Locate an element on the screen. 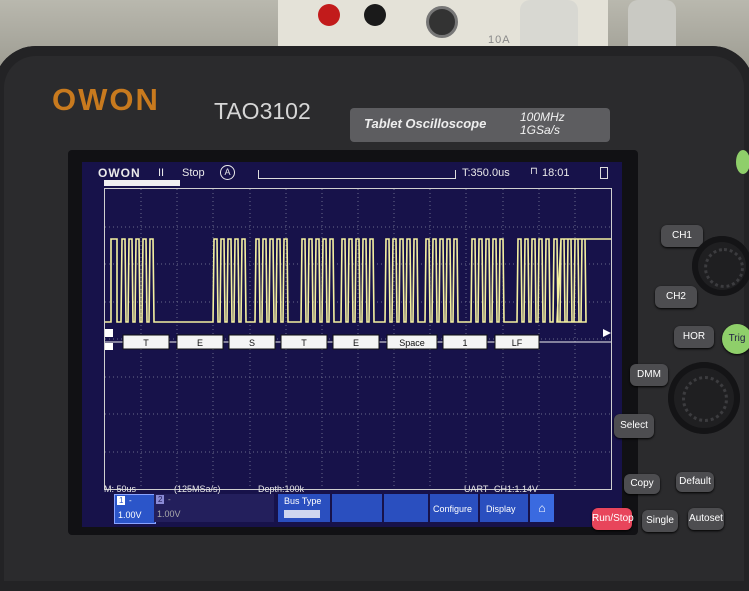 This screenshot has width=749, height=591. single-button-label: Single is located at coordinates (660, 520).